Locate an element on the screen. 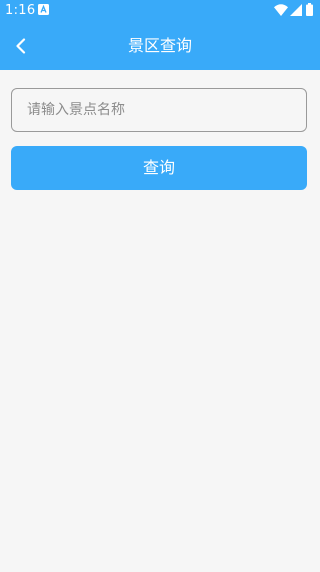 The image size is (320, 572). search-field is located at coordinates (159, 110).